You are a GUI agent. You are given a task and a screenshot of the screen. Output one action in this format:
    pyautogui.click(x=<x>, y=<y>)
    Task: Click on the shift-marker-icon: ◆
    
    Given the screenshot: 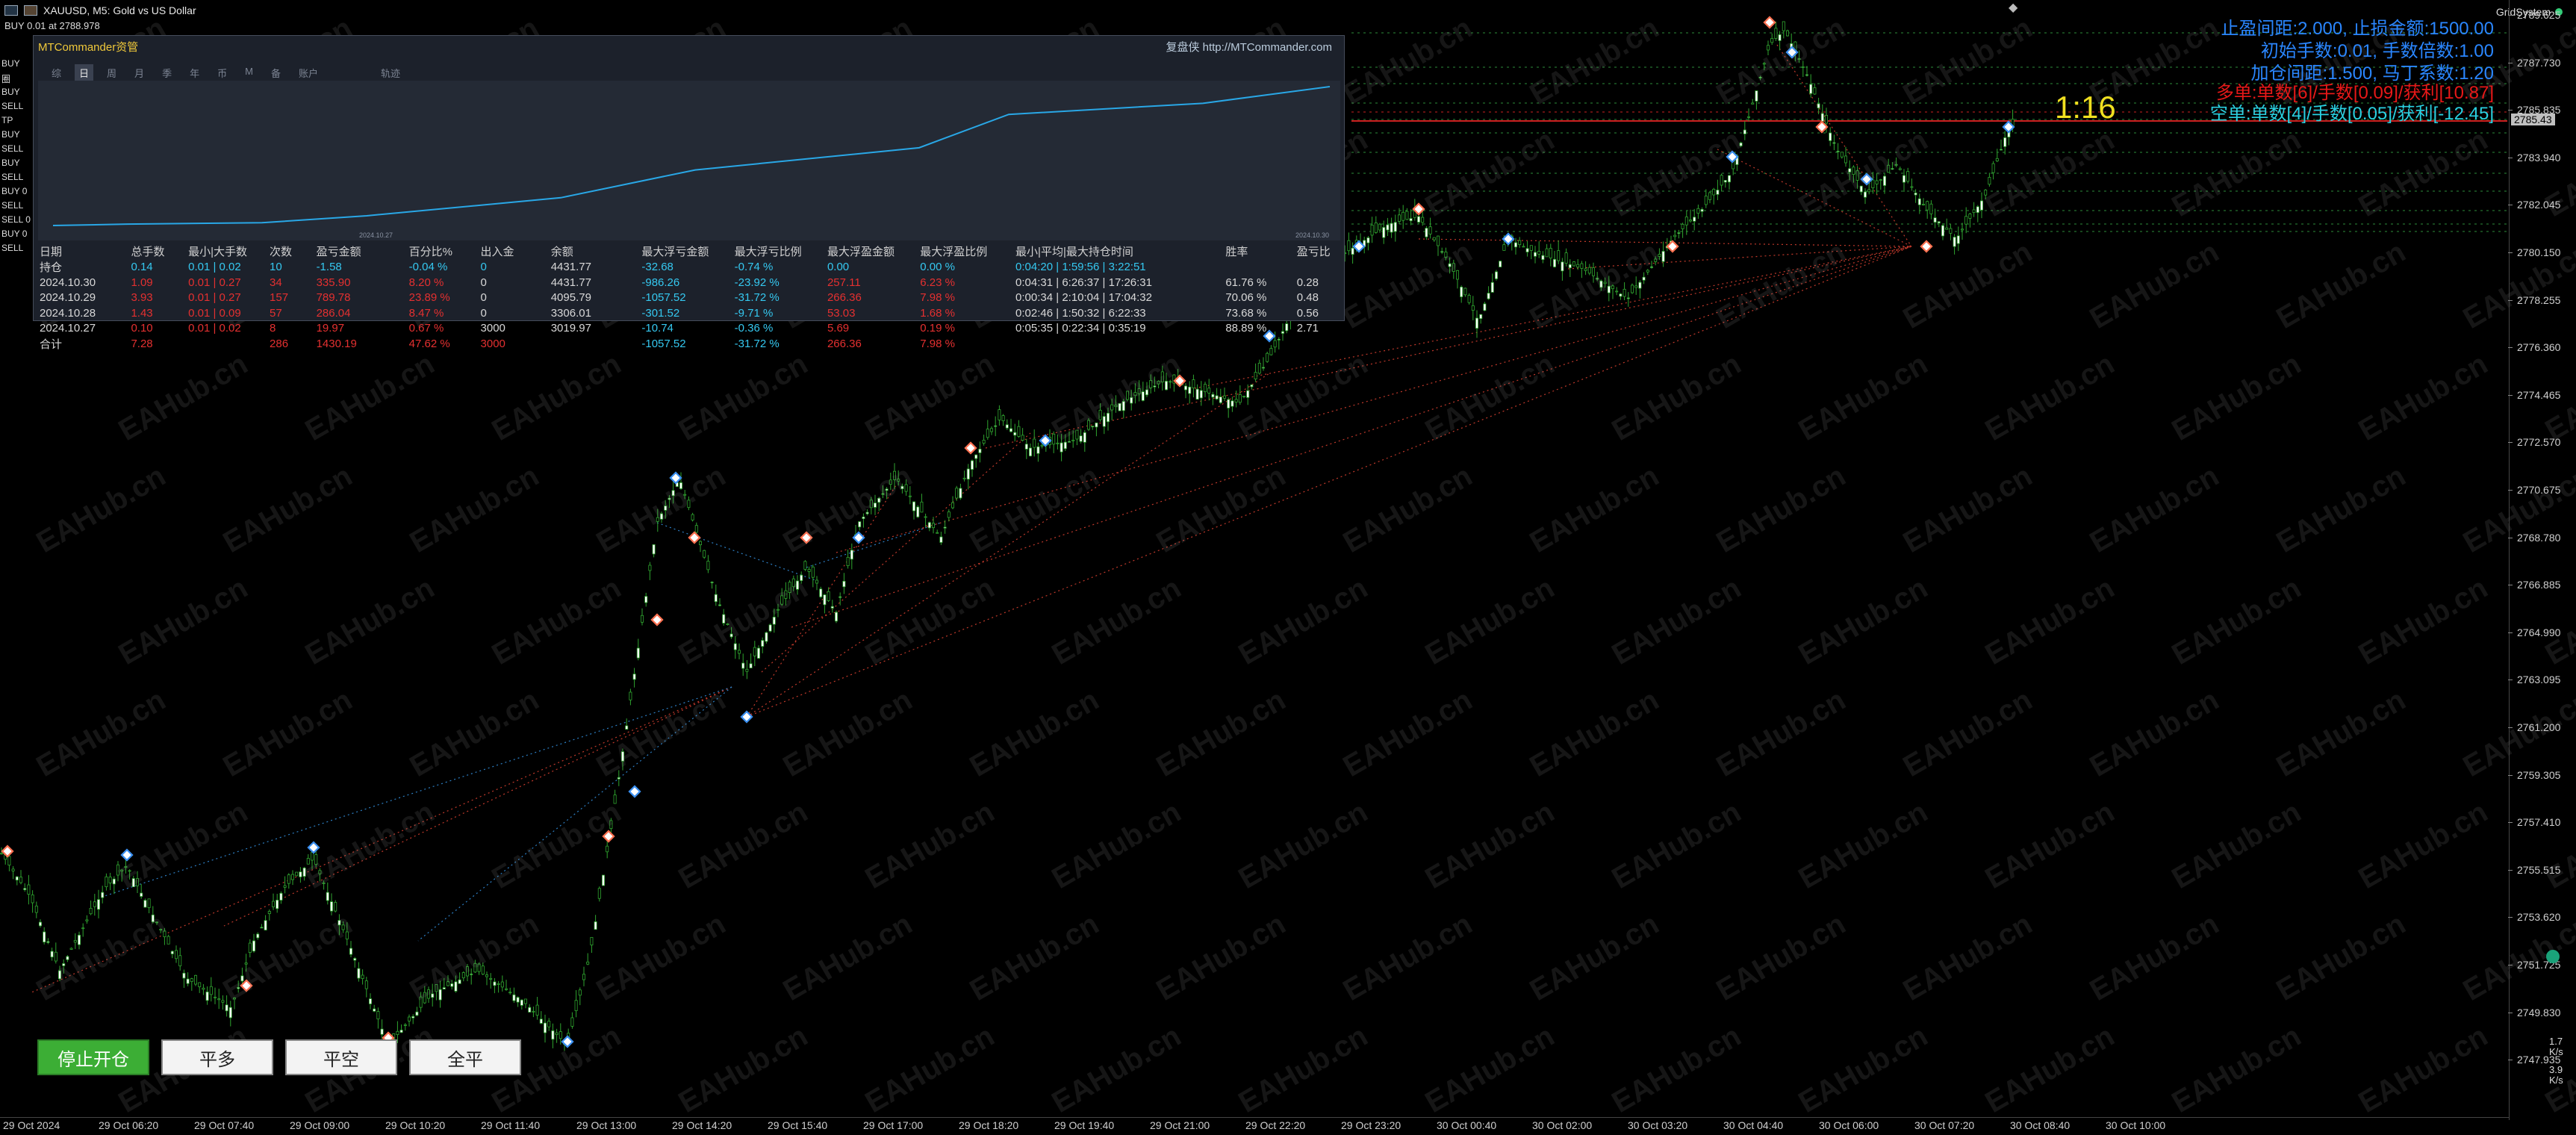 What is the action you would take?
    pyautogui.click(x=2013, y=7)
    